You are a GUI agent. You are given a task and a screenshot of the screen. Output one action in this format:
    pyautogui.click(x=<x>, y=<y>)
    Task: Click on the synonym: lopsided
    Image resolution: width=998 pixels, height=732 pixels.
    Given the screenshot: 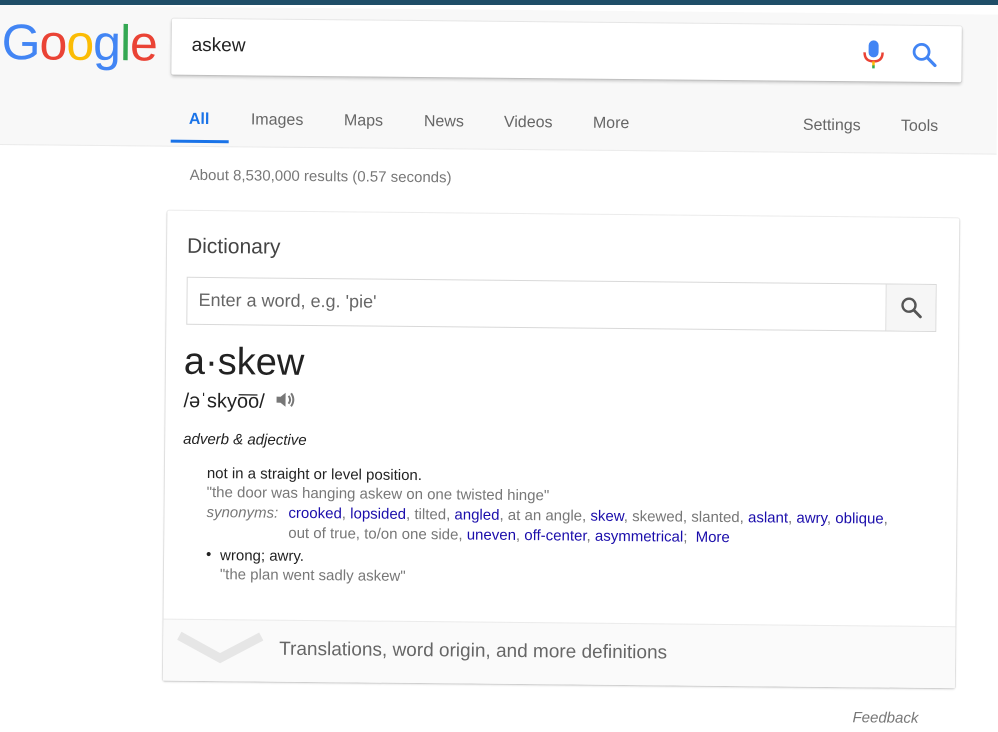 What is the action you would take?
    pyautogui.click(x=378, y=514)
    